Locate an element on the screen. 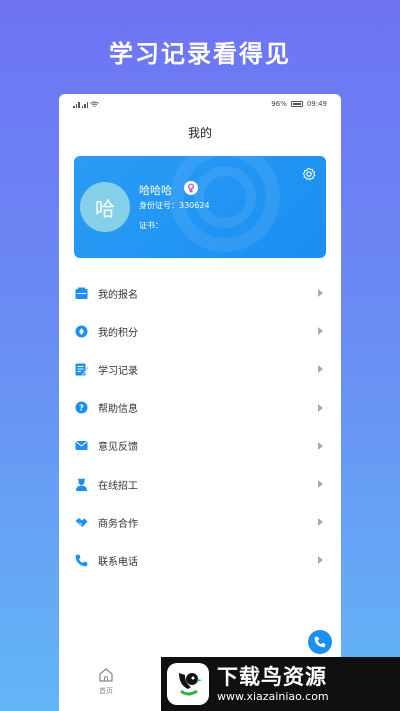 This screenshot has width=400, height=711. settings-gear-icon is located at coordinates (309, 173).